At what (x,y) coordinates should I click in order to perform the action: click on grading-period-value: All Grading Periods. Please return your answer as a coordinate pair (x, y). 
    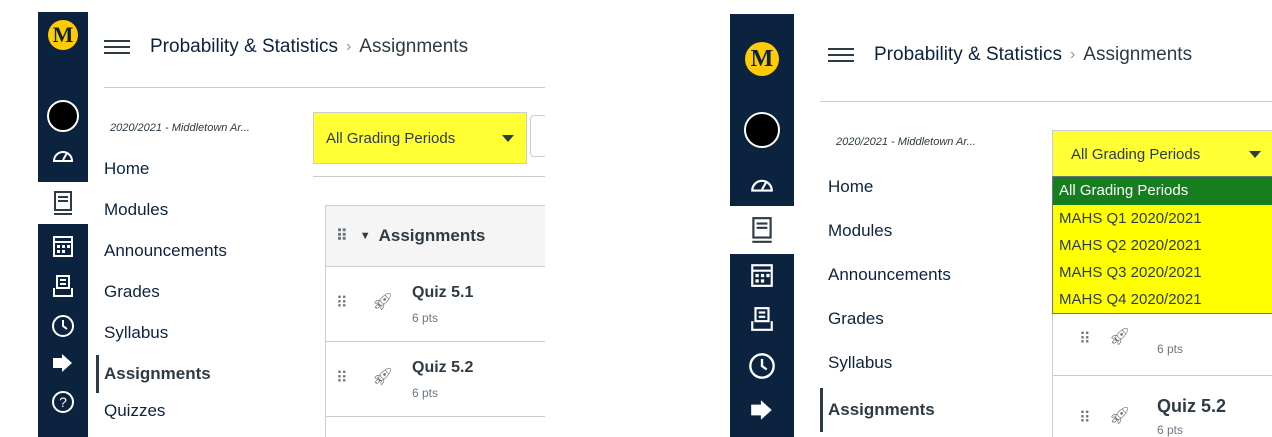
    Looking at the image, I should click on (391, 138).